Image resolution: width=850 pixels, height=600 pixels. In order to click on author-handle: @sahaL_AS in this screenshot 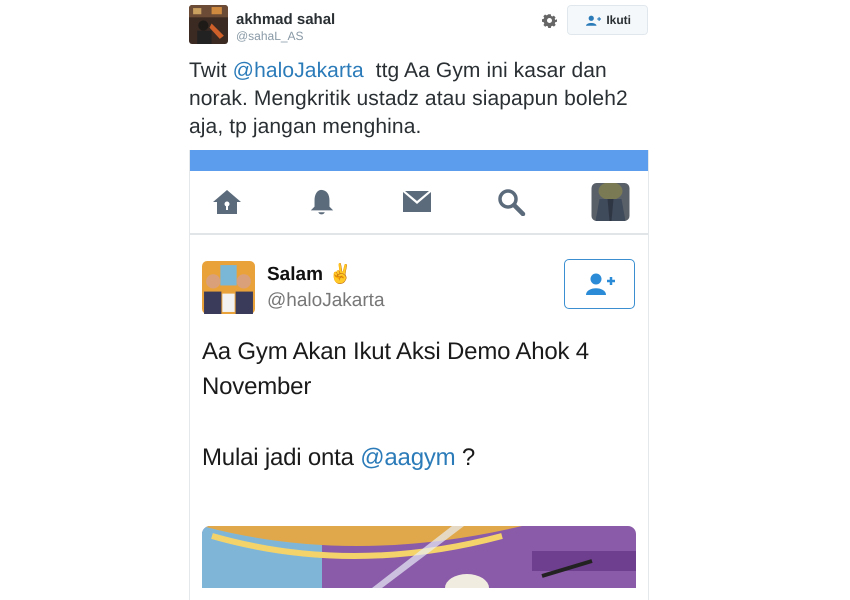, I will do `click(270, 36)`.